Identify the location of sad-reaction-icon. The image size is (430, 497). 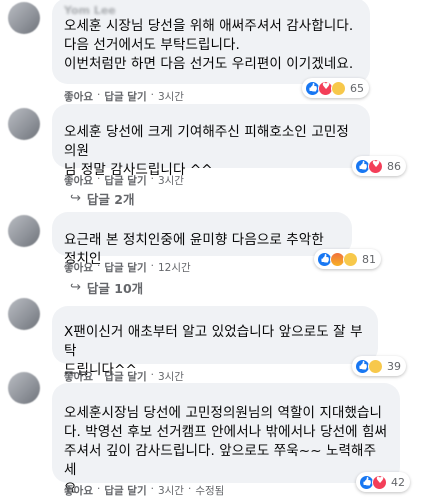
(375, 366).